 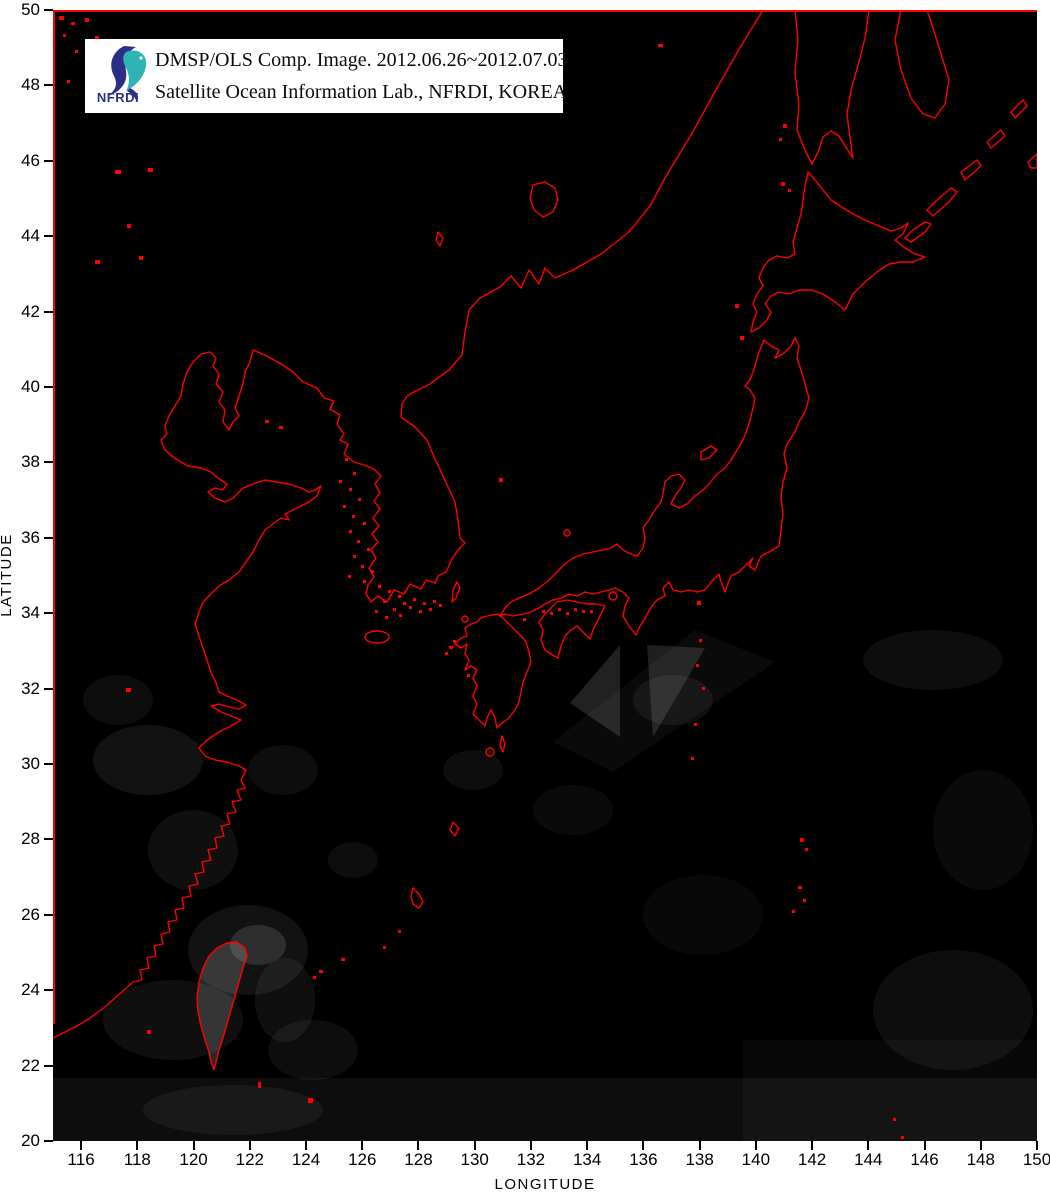 What do you see at coordinates (838, 252) in the screenshot?
I see `coastline-hokkaido` at bounding box center [838, 252].